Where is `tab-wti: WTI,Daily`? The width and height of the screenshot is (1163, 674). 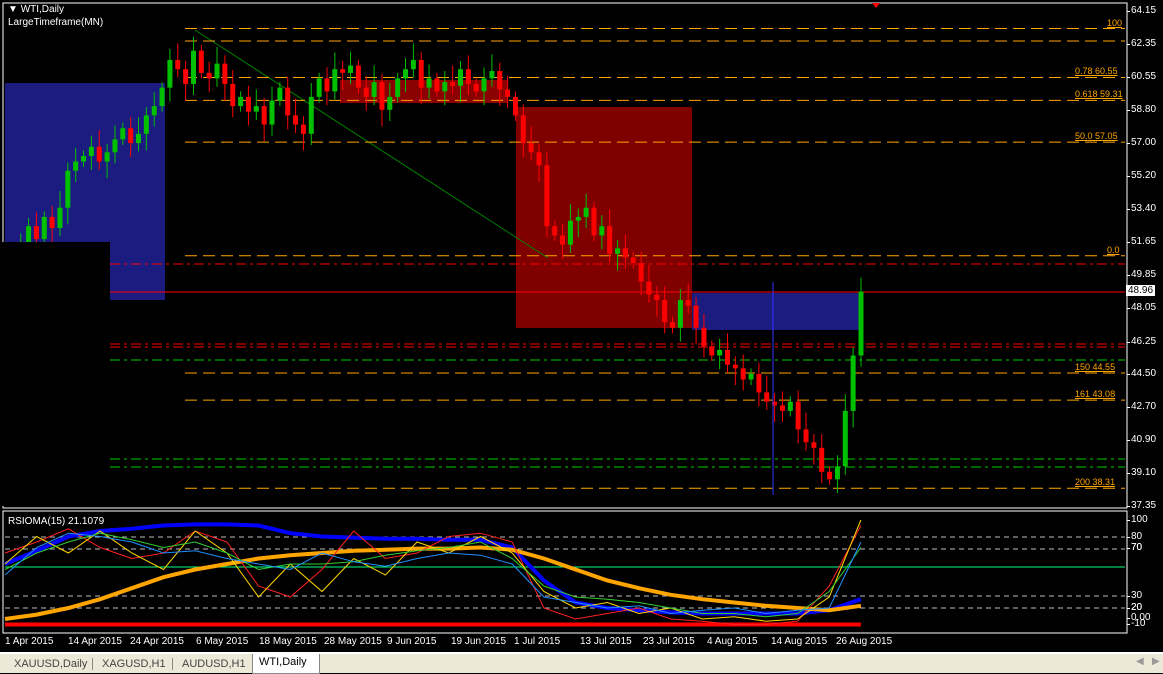
tab-wti: WTI,Daily is located at coordinates (286, 664).